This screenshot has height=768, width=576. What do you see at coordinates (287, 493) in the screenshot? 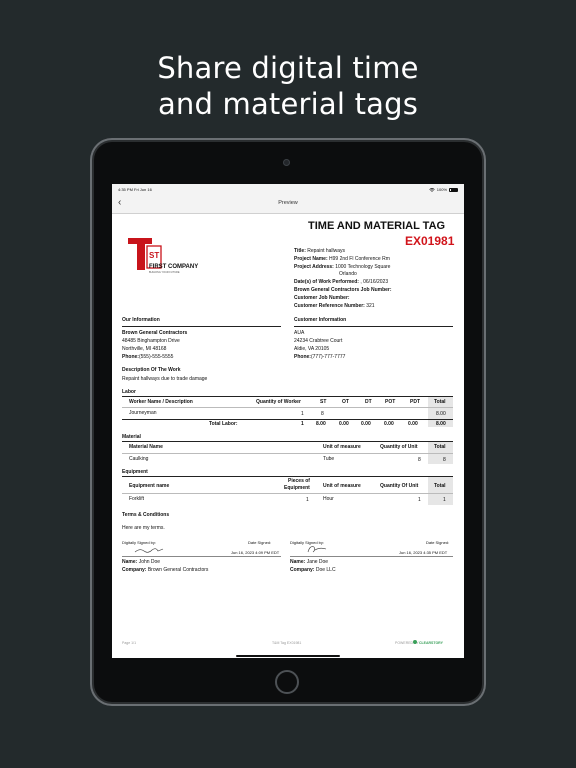
I see `equipment-header-divider` at bounding box center [287, 493].